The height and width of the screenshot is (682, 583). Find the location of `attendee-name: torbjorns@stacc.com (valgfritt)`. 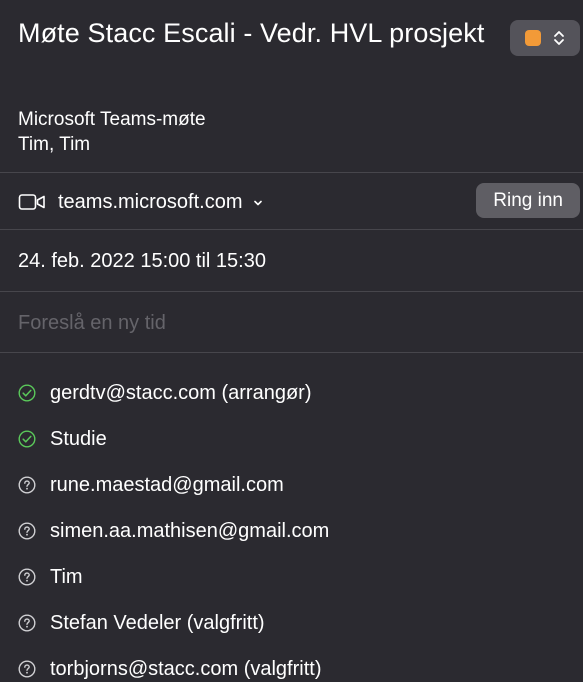

attendee-name: torbjorns@stacc.com (valgfritt) is located at coordinates (186, 668).